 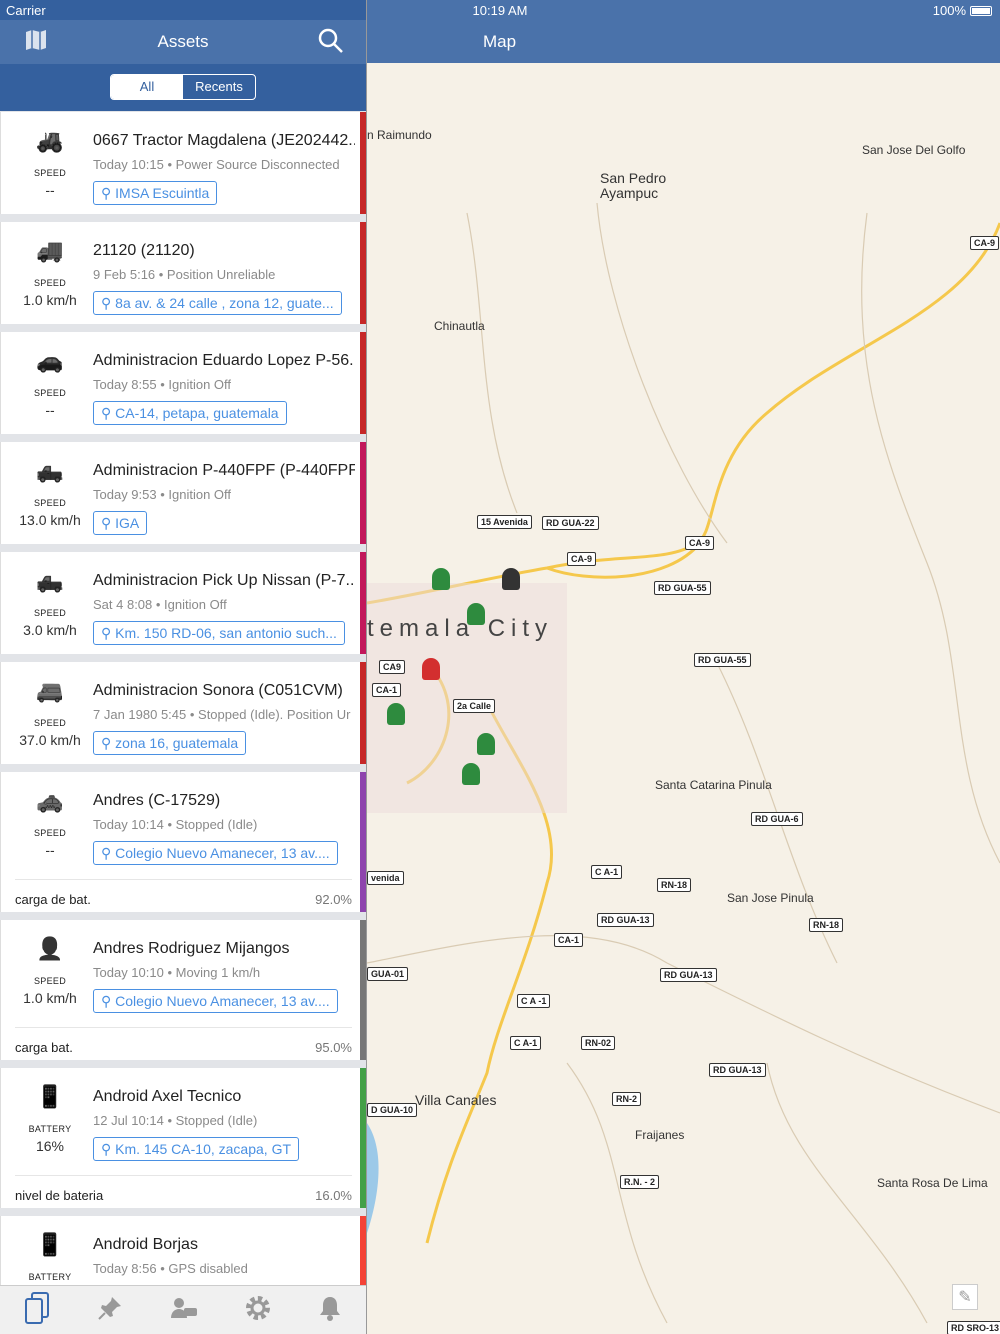 I want to click on metric-label: BATTERY, so click(x=50, y=1129).